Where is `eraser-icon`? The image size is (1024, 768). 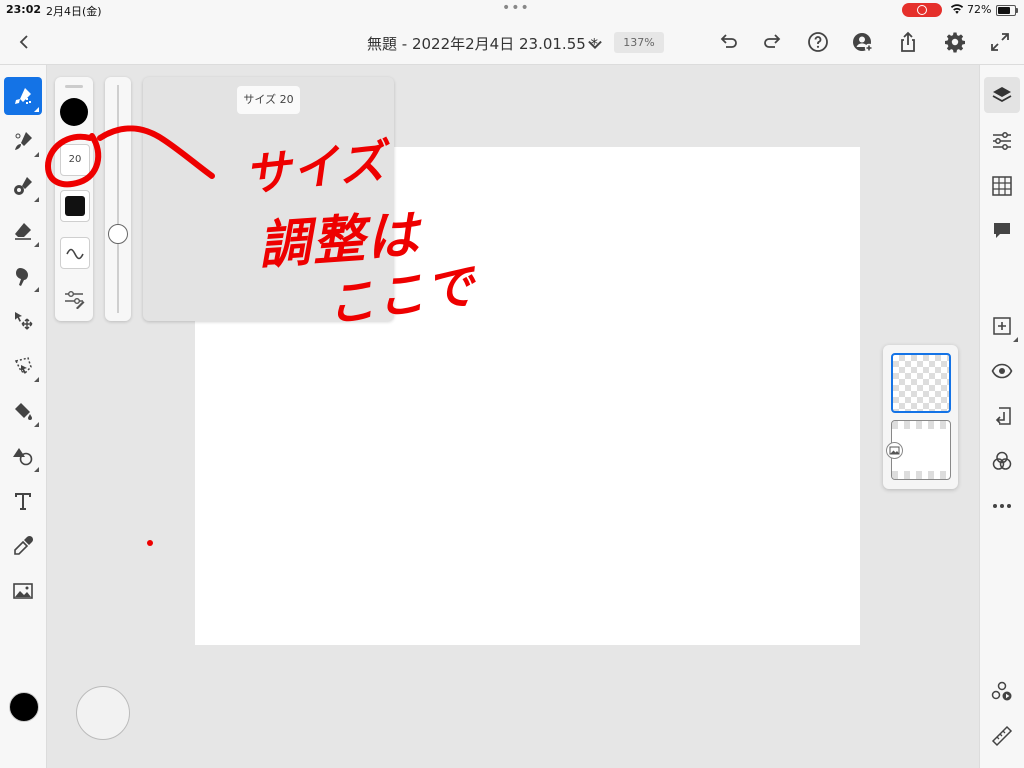
eraser-icon is located at coordinates (23, 231).